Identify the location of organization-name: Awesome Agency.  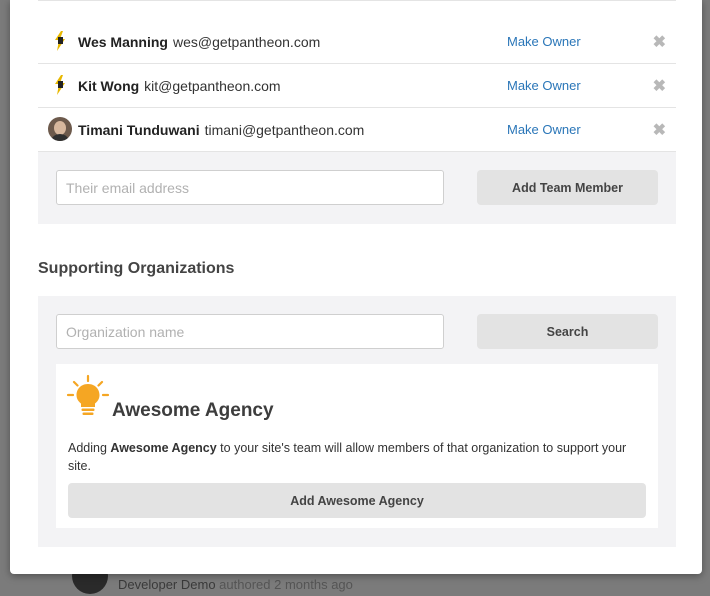
(193, 410).